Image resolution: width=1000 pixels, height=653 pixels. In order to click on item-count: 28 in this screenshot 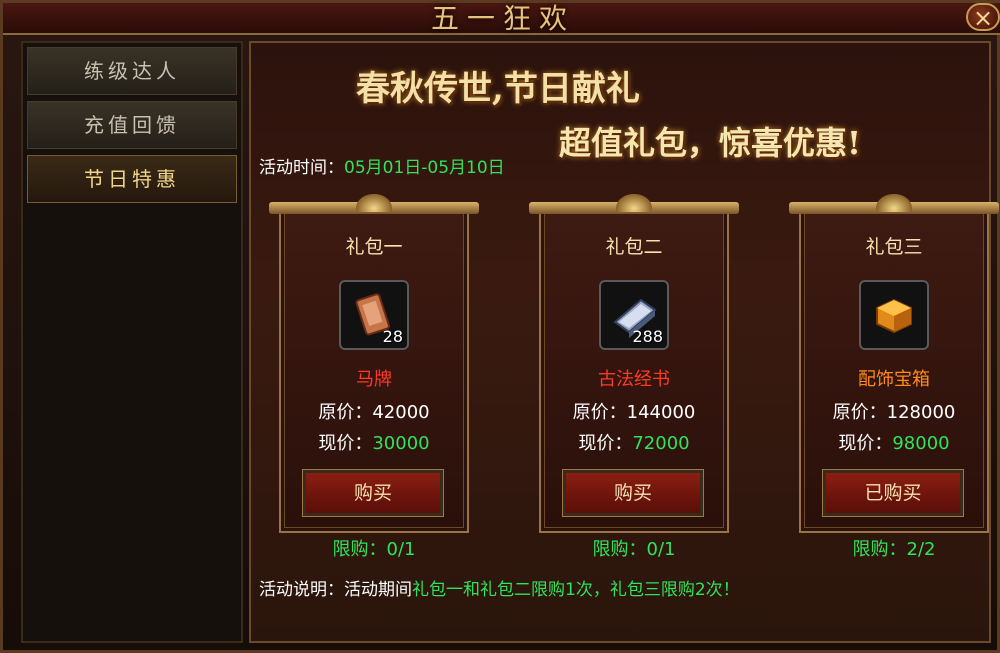, I will do `click(392, 336)`.